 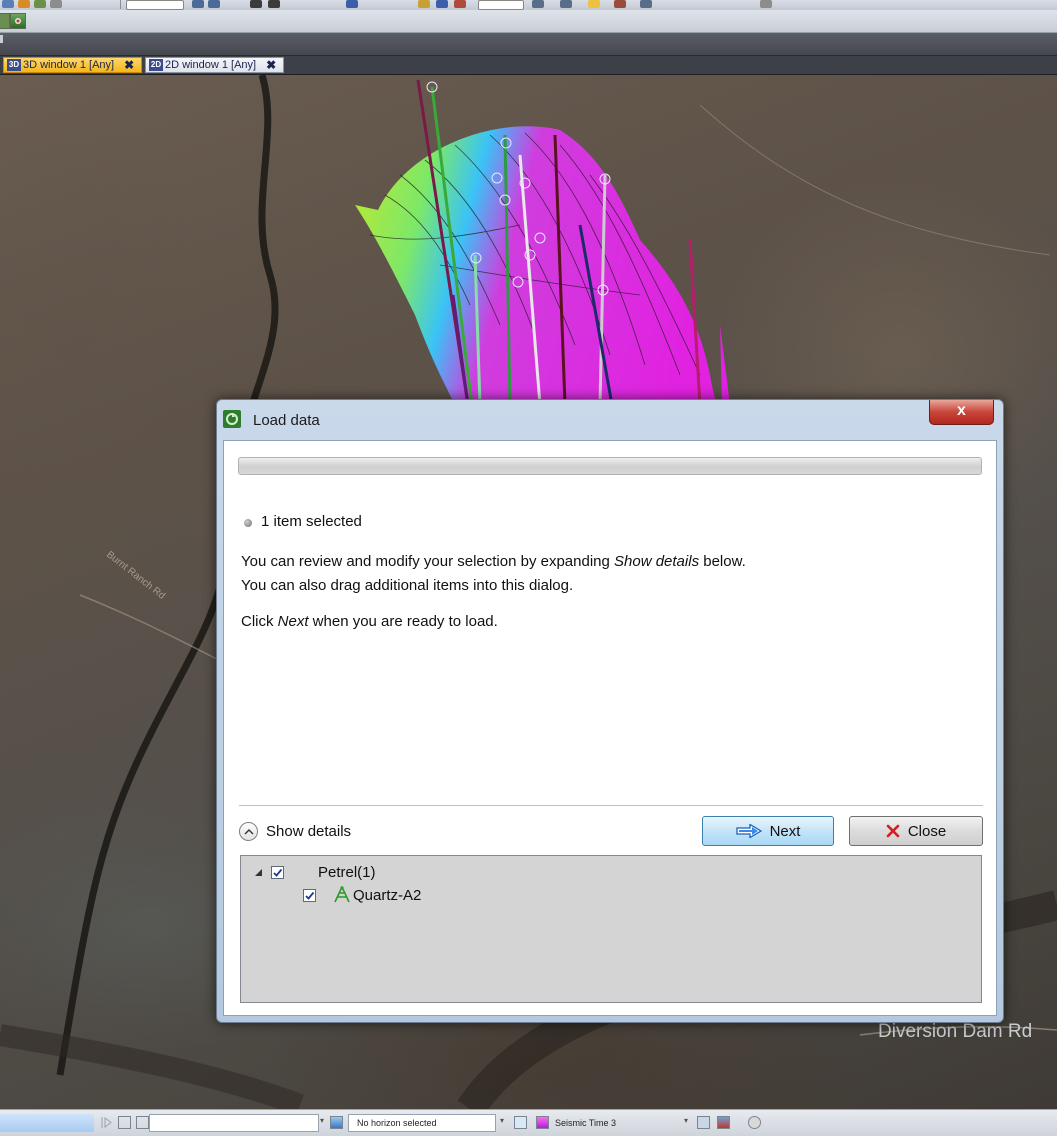 What do you see at coordinates (248, 831) in the screenshot?
I see `chevron-up-icon` at bounding box center [248, 831].